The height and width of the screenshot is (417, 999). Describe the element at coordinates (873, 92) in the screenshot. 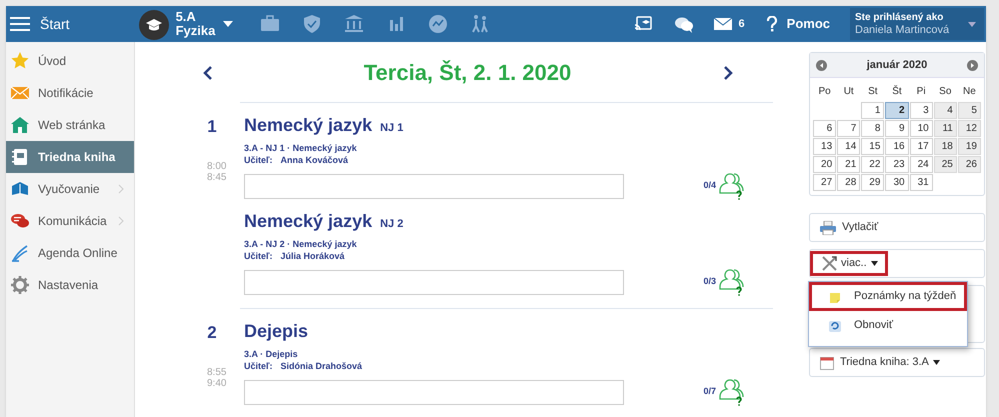

I see `weekday-label: St` at that location.